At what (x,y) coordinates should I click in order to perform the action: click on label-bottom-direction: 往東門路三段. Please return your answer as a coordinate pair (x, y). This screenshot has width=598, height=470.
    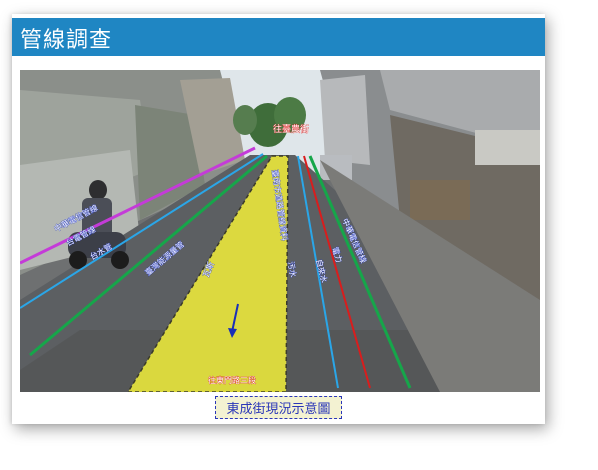
    Looking at the image, I should click on (232, 380).